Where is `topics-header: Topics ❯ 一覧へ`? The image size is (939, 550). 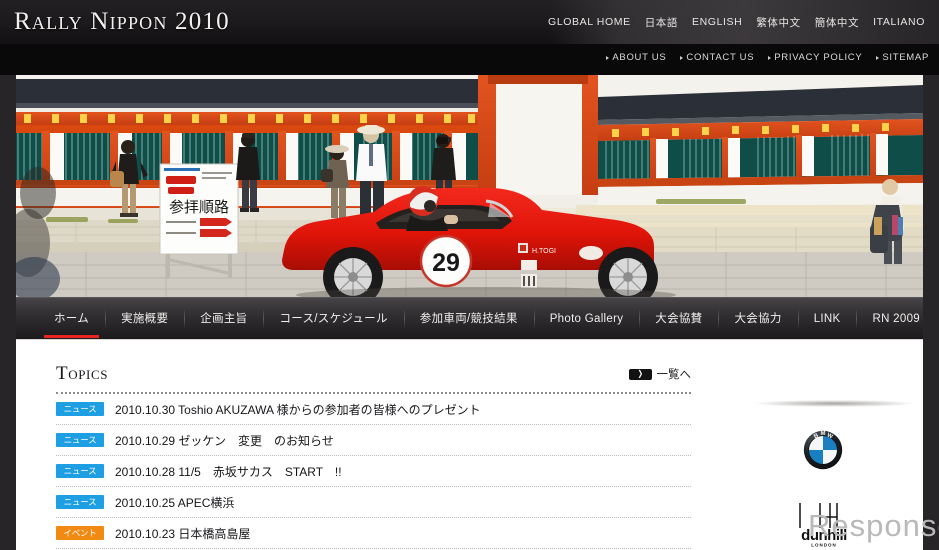
topics-header: Topics ❯ 一覧へ is located at coordinates (373, 378).